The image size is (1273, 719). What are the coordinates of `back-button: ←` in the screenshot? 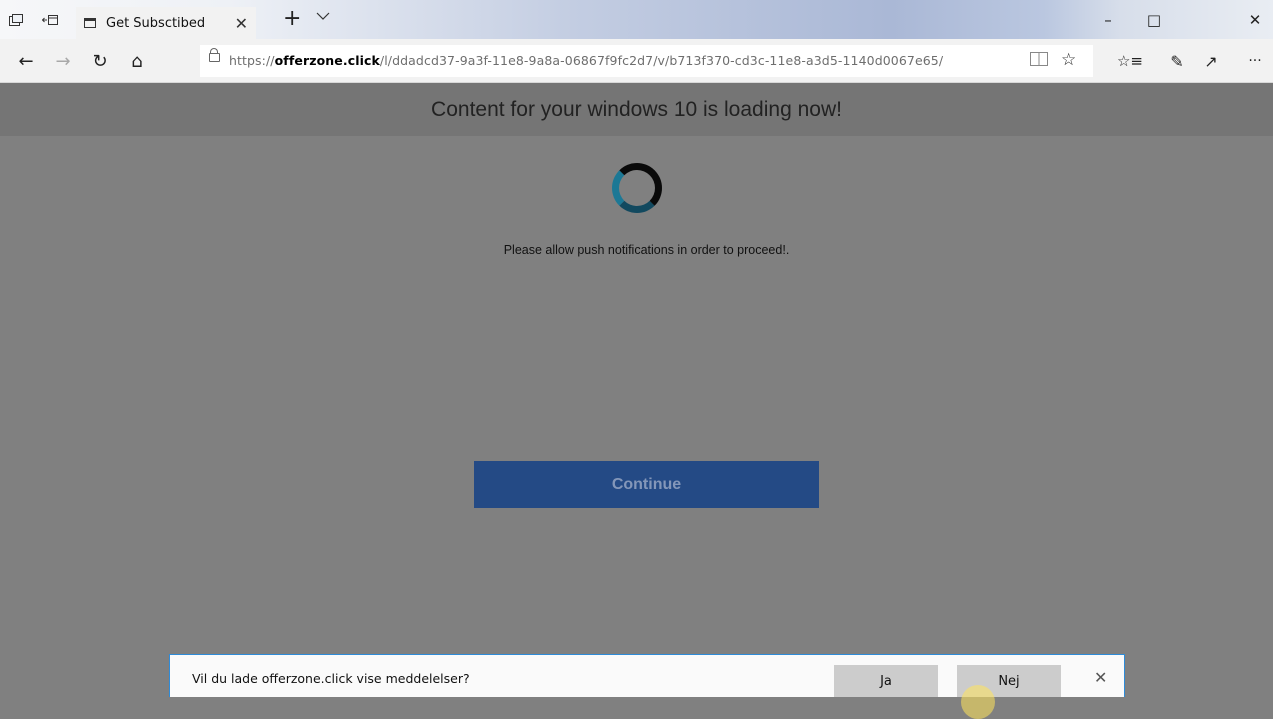 It's located at (26, 61).